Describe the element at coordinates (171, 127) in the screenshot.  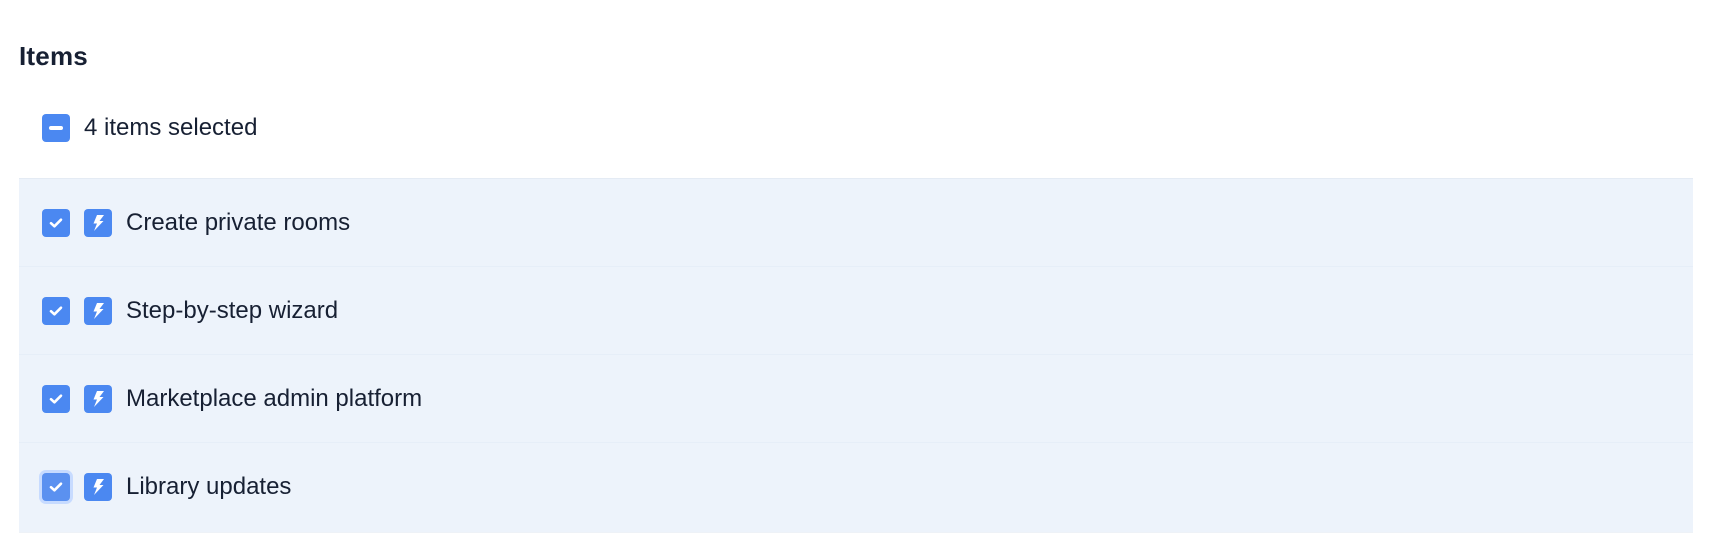
I see `selection-summary-label: 4 items selected` at that location.